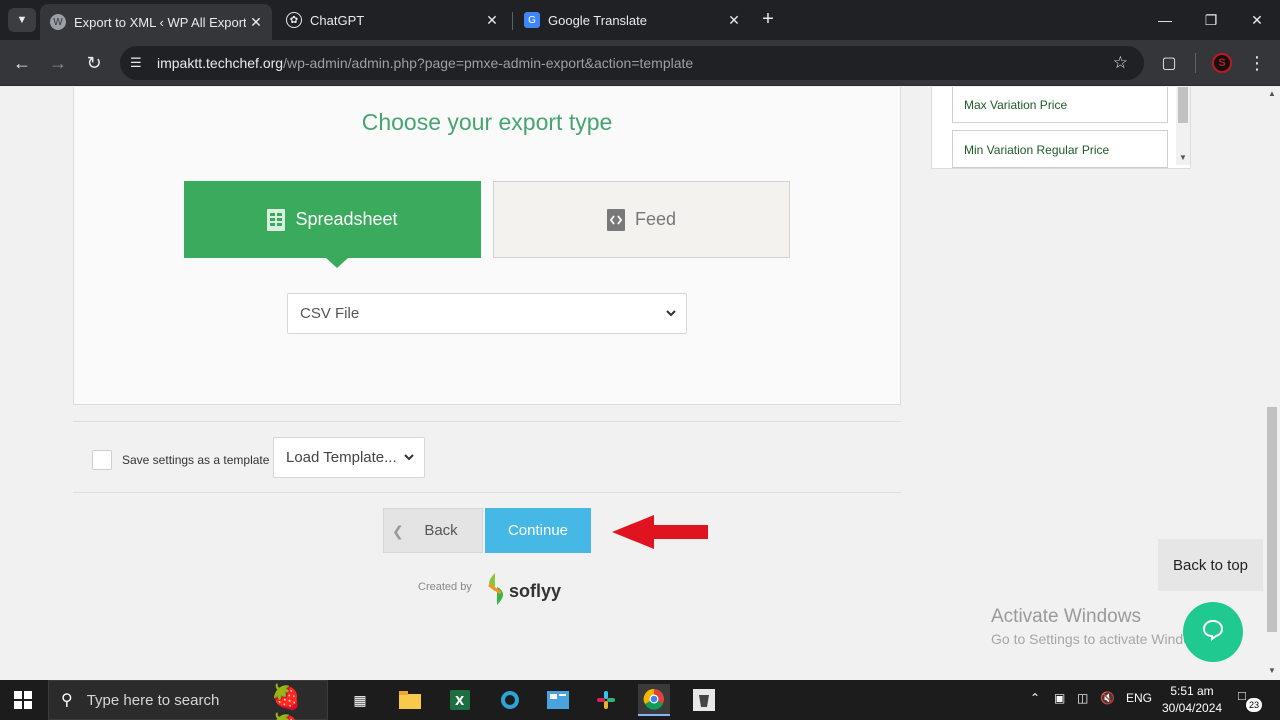 This screenshot has width=1280, height=720. What do you see at coordinates (1059, 698) in the screenshot?
I see `meet-now-icon: ▣` at bounding box center [1059, 698].